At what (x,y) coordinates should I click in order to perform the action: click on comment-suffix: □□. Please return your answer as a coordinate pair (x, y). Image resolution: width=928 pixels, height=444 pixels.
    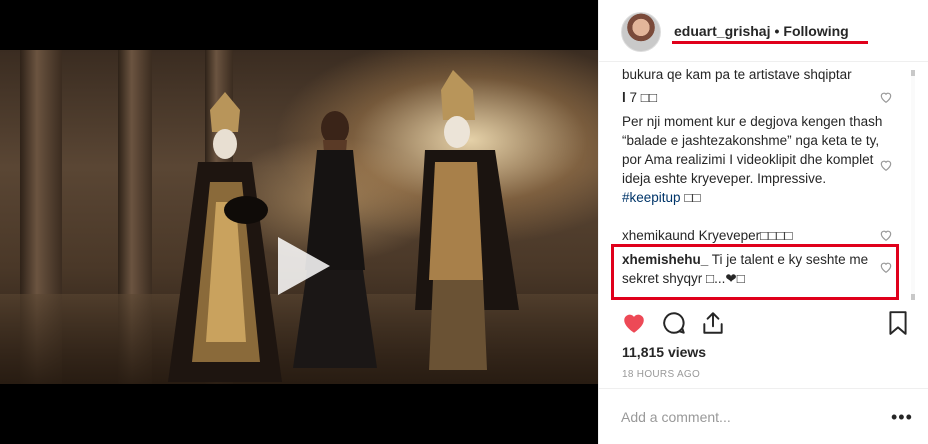
    Looking at the image, I should click on (692, 197).